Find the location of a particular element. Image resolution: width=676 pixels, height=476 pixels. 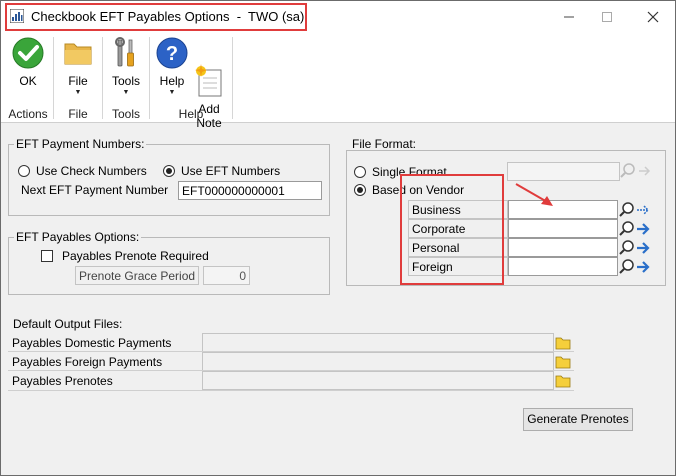

payables-foreign-payments-field is located at coordinates (378, 361).